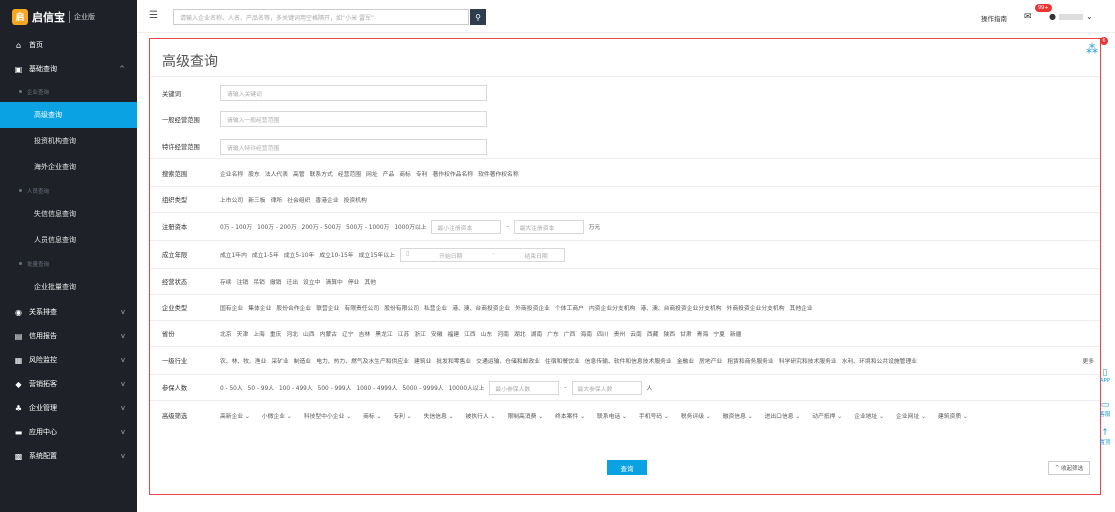 Image resolution: width=1115 pixels, height=512 pixels. Describe the element at coordinates (508, 360) in the screenshot. I see `filter-option: 交通运输、仓储和邮政业` at that location.